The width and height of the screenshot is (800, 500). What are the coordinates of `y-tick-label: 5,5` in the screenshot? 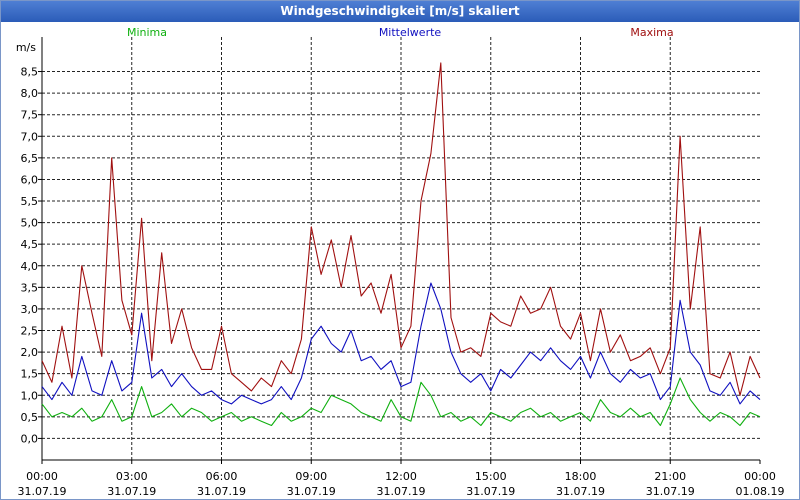 It's located at (30, 201).